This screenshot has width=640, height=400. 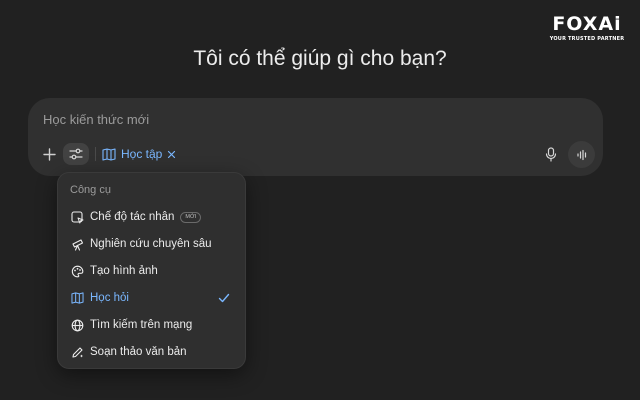 What do you see at coordinates (587, 39) in the screenshot?
I see `logo-tagline: YOUR TRUSTED PARTNER` at bounding box center [587, 39].